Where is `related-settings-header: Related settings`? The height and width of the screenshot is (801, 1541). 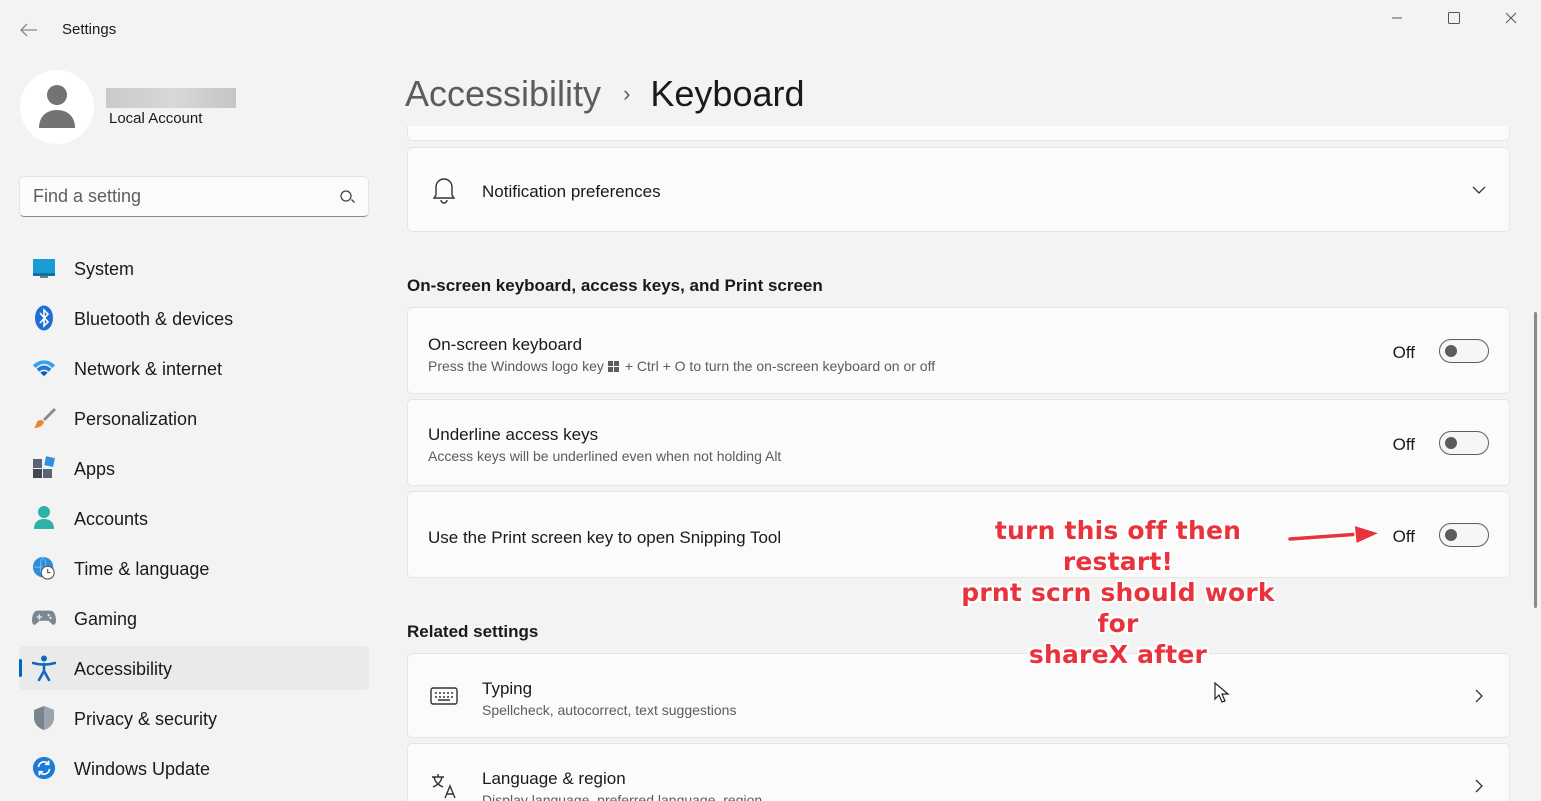
related-settings-header: Related settings is located at coordinates (473, 631).